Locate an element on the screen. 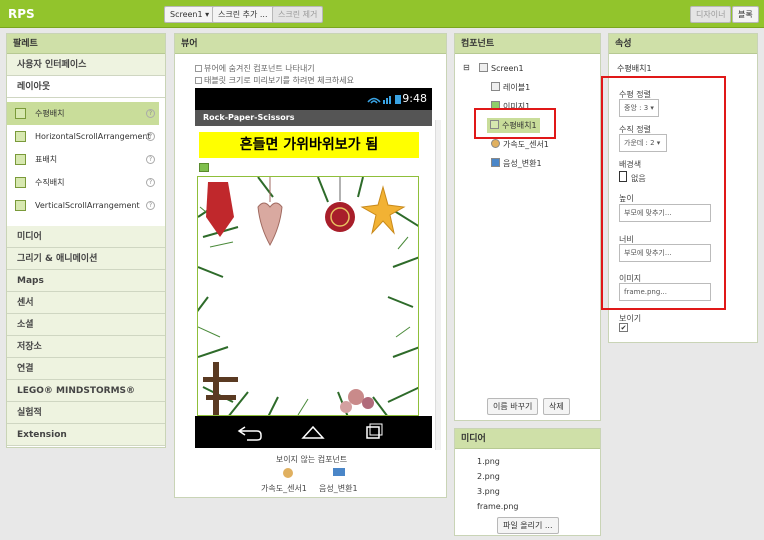  nonvisible-title: 보이지 않는 컴포넌트 is located at coordinates (311, 459).